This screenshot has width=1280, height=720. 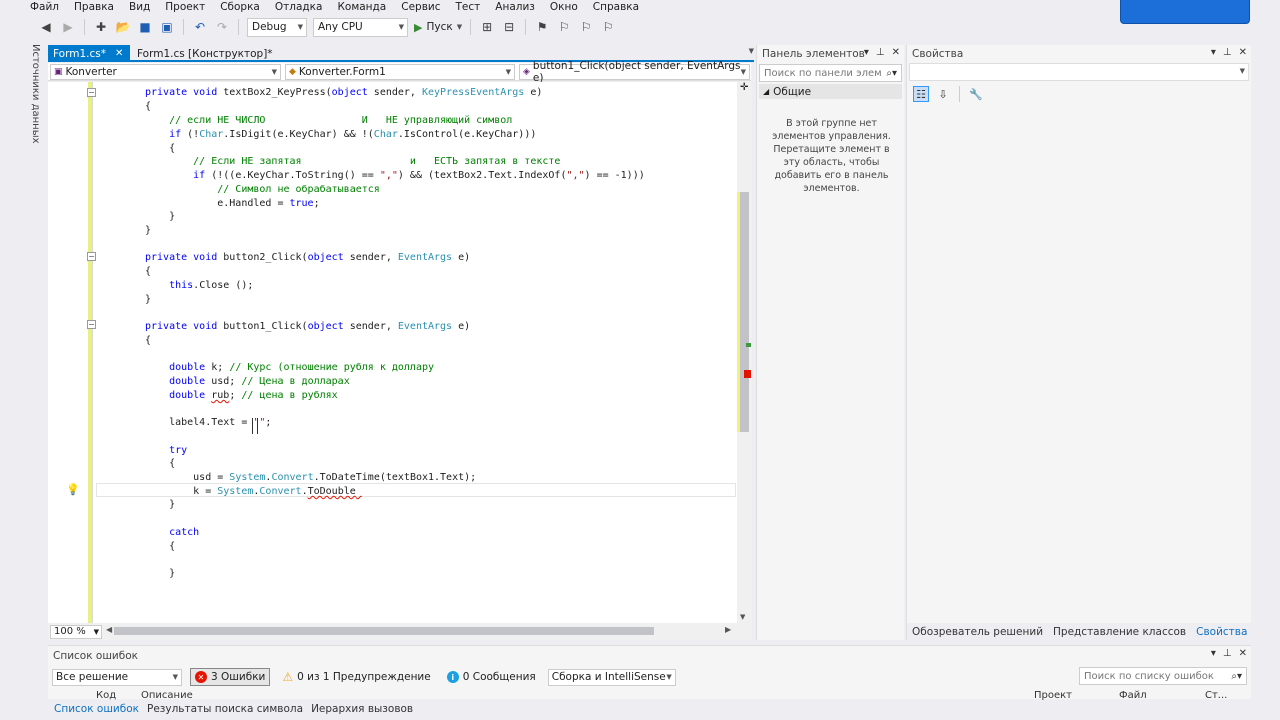 What do you see at coordinates (491, 677) in the screenshot?
I see `messages-filter-button: i 0 Сообщения` at bounding box center [491, 677].